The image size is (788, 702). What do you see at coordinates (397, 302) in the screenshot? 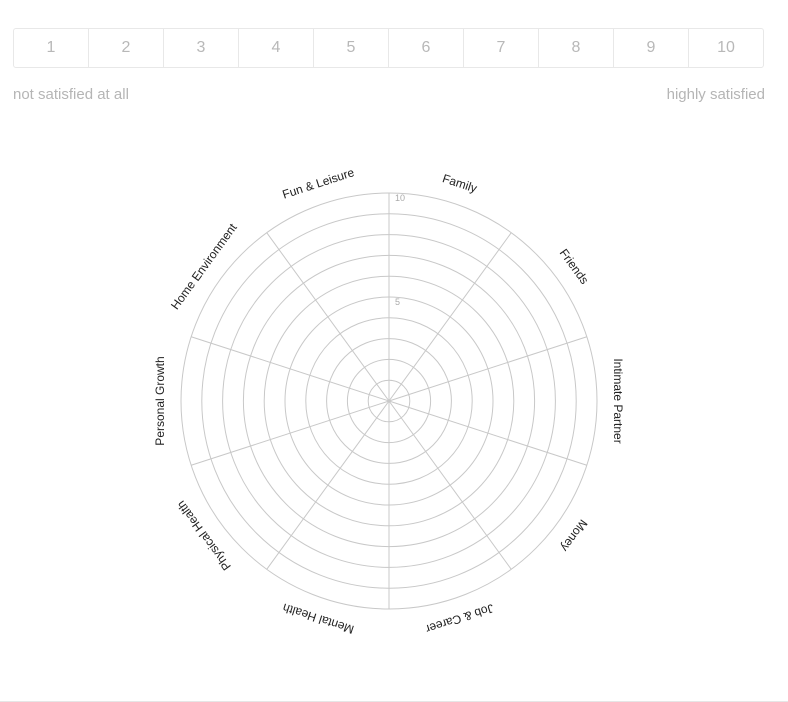
I see `ring-label-5: 5` at bounding box center [397, 302].